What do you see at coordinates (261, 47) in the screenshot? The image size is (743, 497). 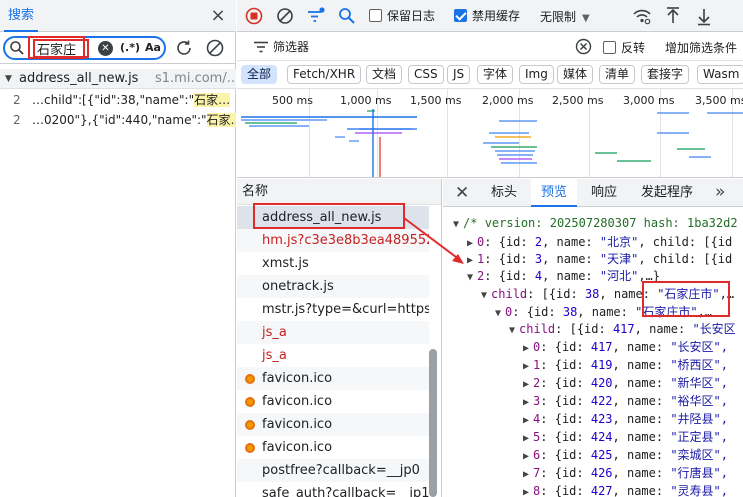 I see `filter-icon` at bounding box center [261, 47].